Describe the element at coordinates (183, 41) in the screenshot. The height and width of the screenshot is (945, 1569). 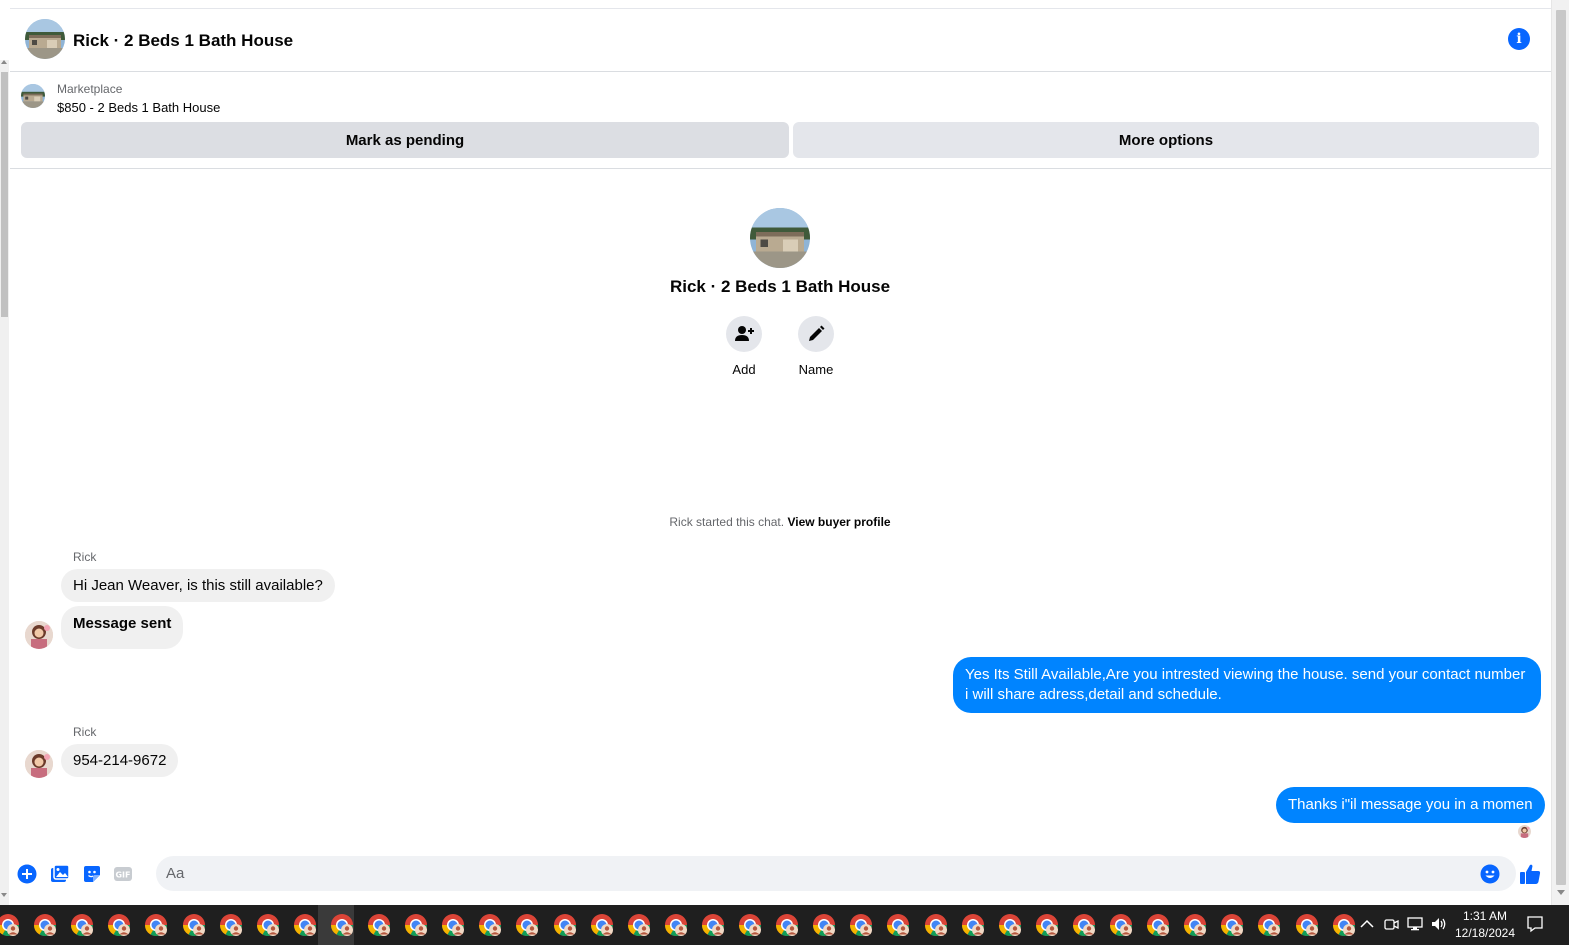
I see `chat-title: Rick · 2 Beds 1 Bath House` at that location.